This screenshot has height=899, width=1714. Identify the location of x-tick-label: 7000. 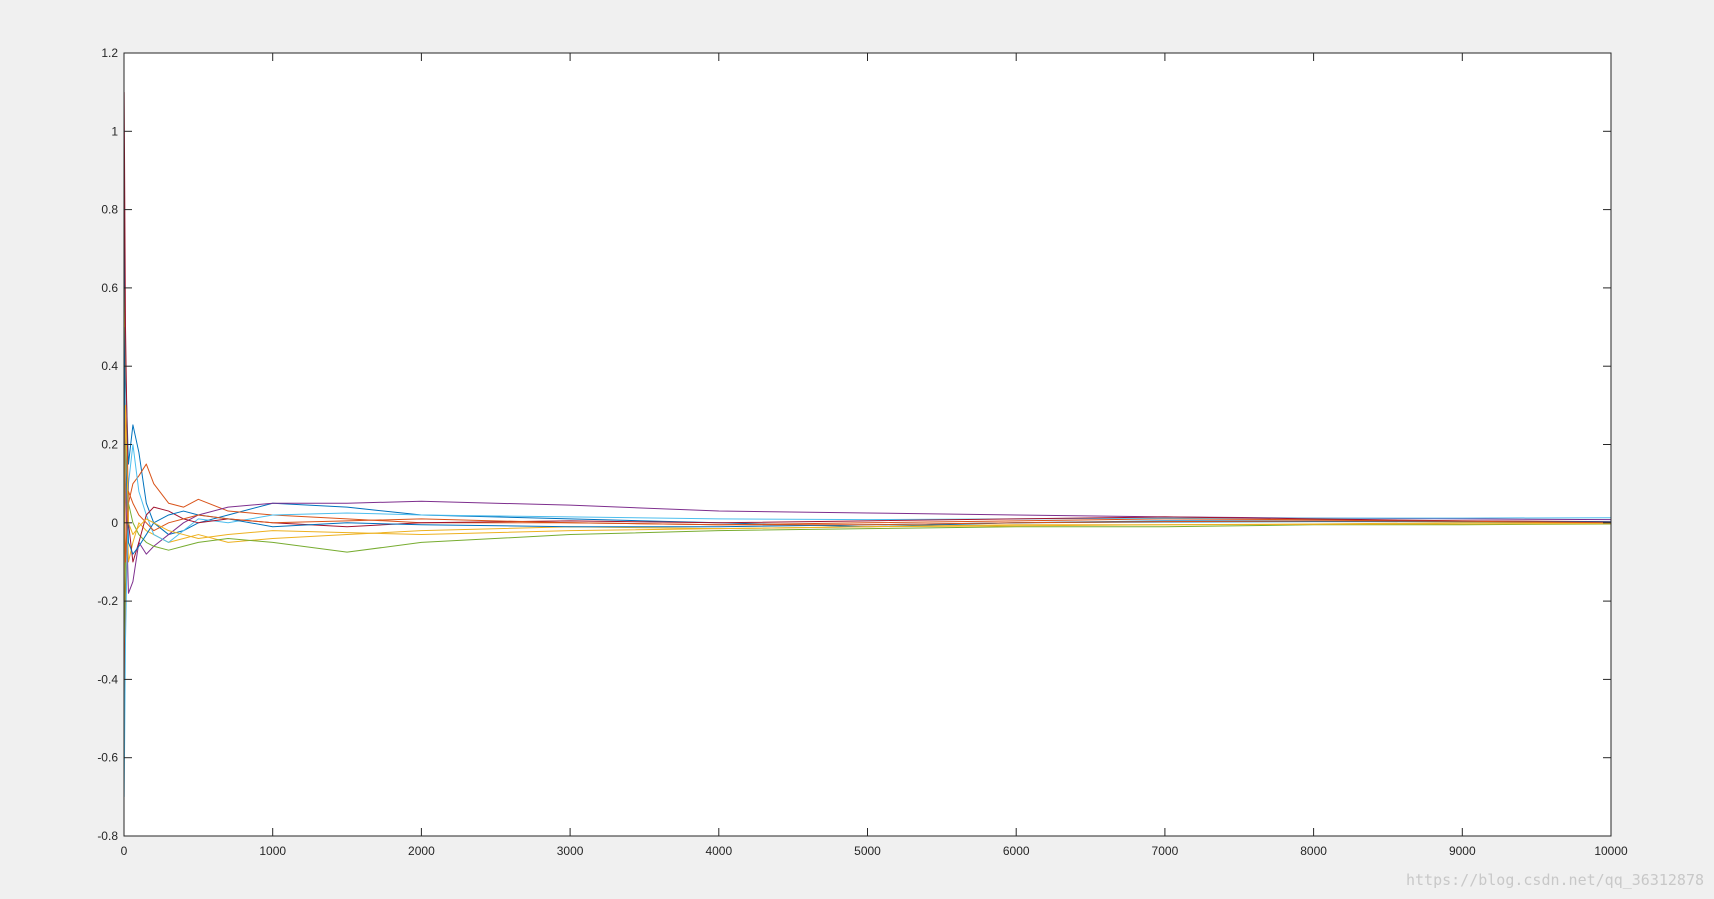
(1165, 851).